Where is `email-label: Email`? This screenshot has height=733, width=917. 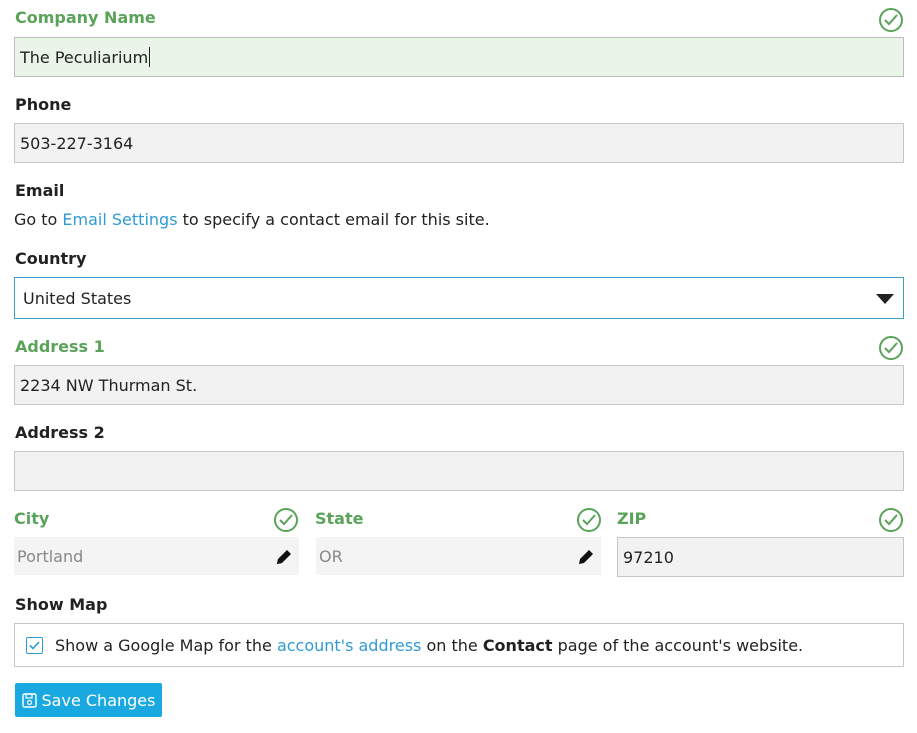 email-label: Email is located at coordinates (40, 190).